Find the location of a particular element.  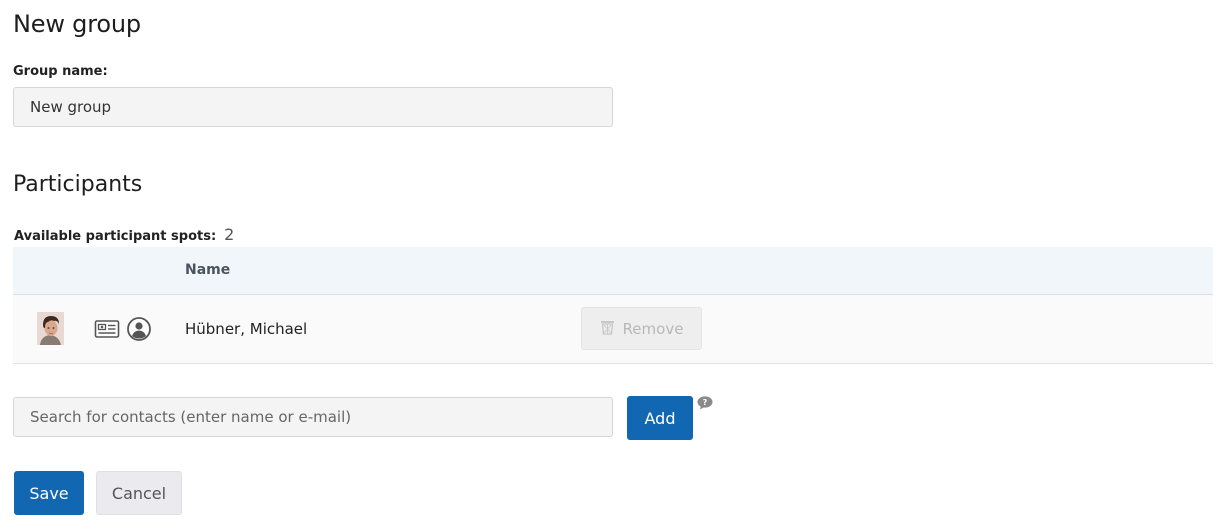

contact-search-input is located at coordinates (313, 417).